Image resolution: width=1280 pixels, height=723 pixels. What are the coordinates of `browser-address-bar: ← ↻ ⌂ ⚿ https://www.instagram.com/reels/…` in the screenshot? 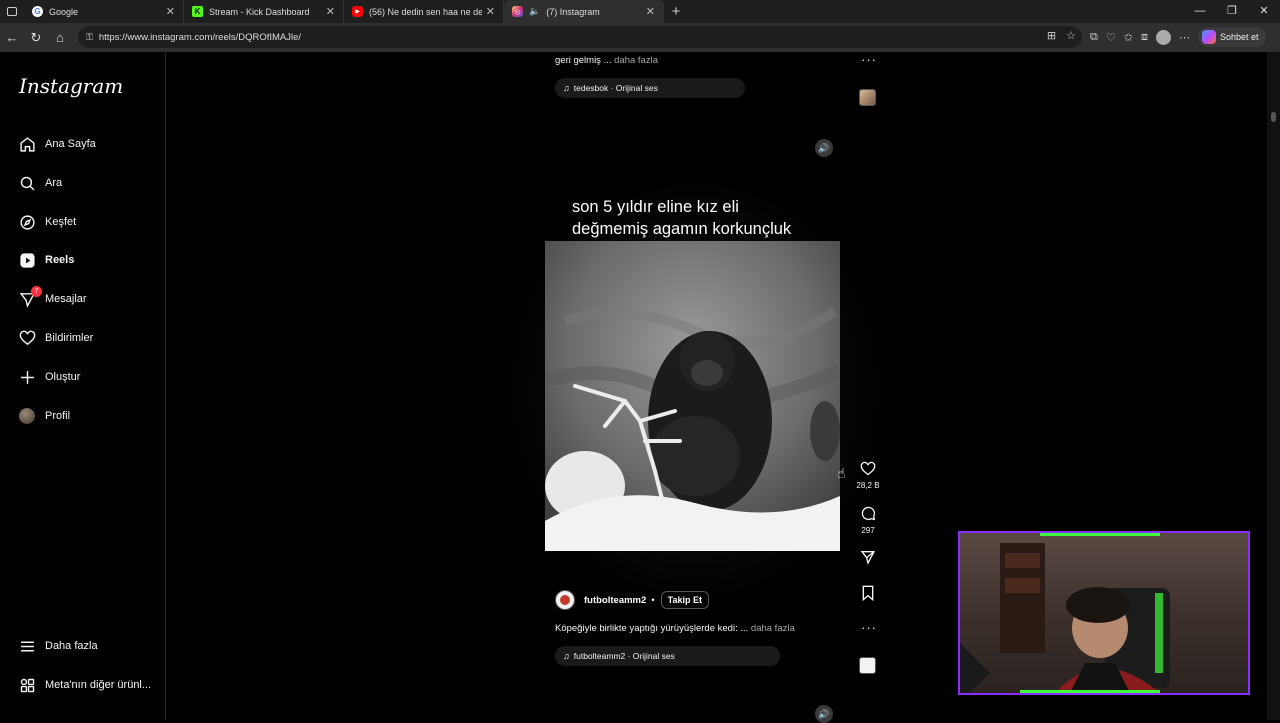 It's located at (640, 37).